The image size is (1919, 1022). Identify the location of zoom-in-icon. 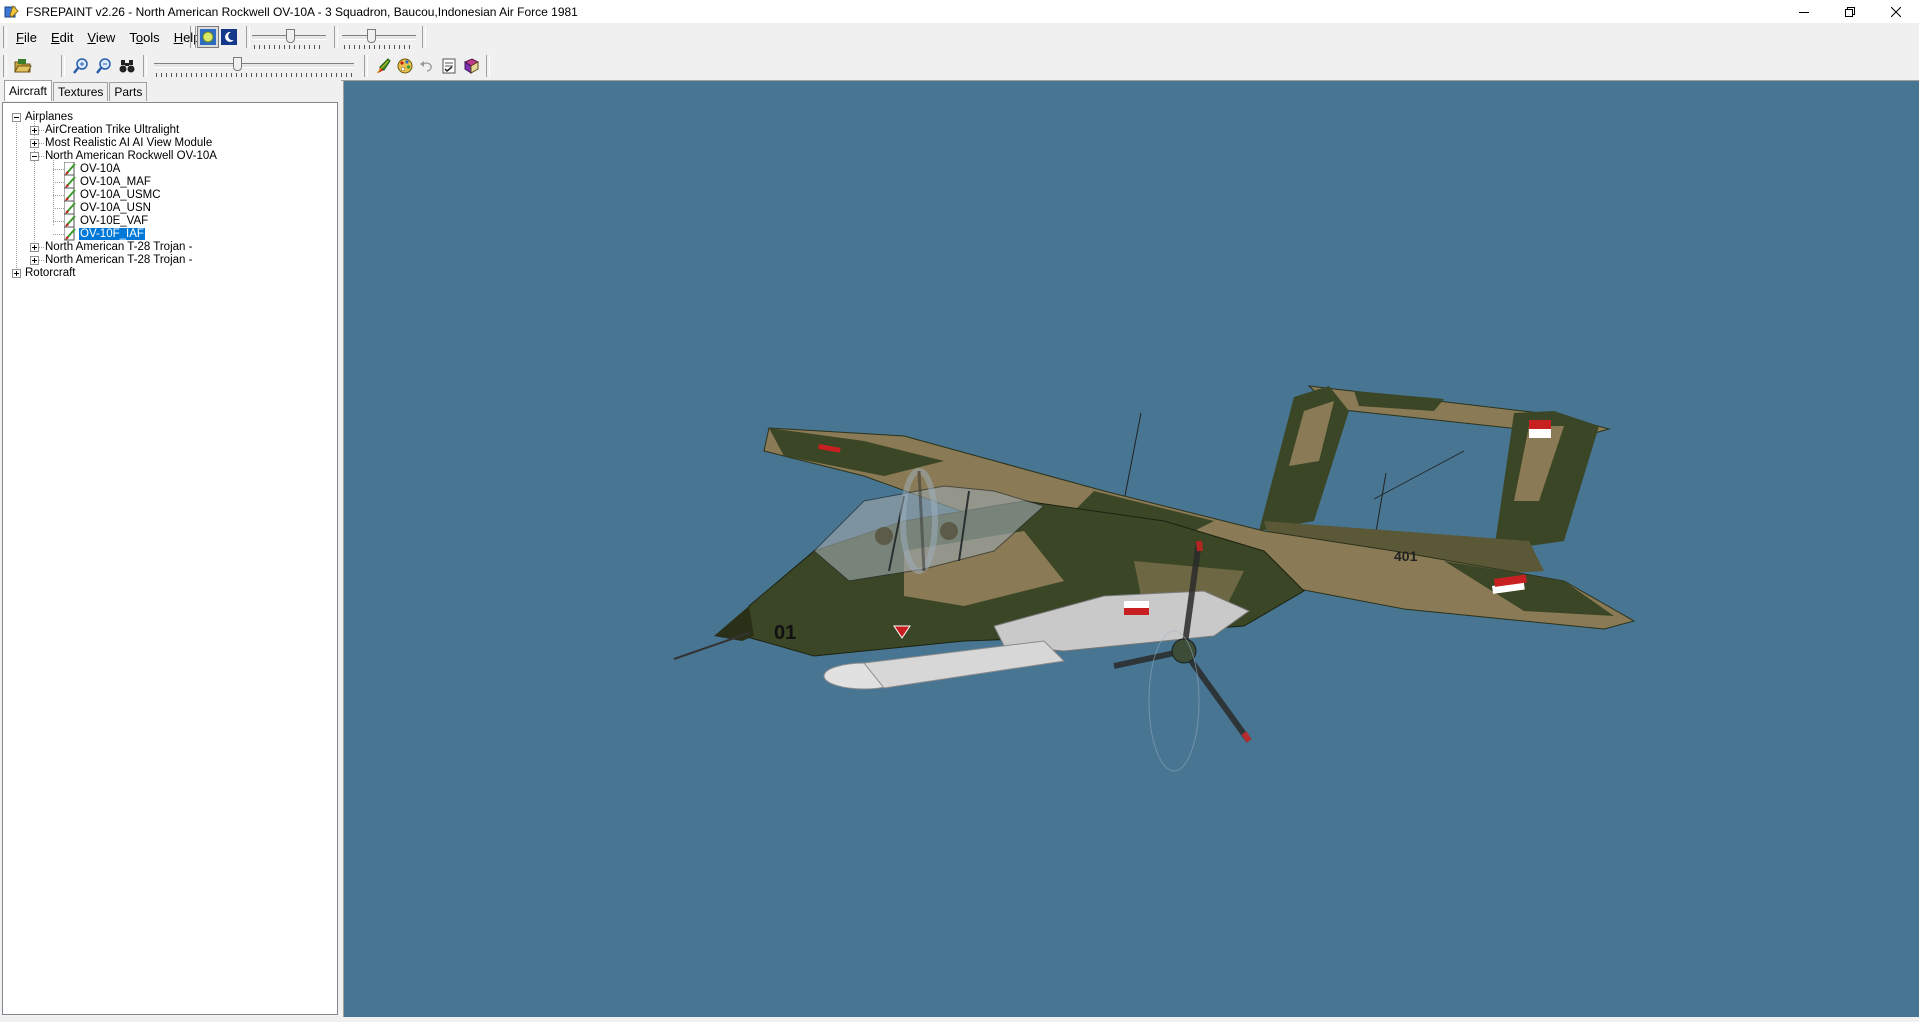
(80, 66).